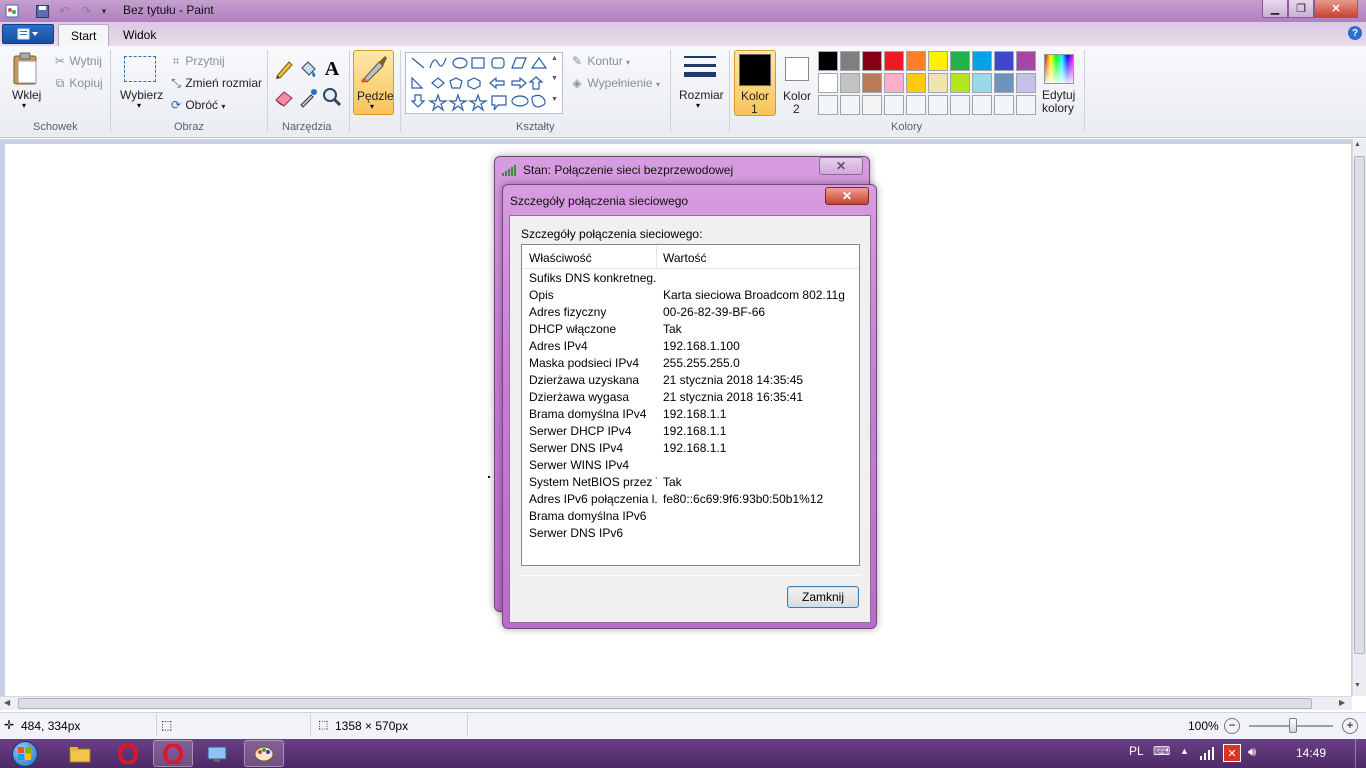  What do you see at coordinates (78, 83) in the screenshot?
I see `copy-button: ⧉ Kopiuj` at bounding box center [78, 83].